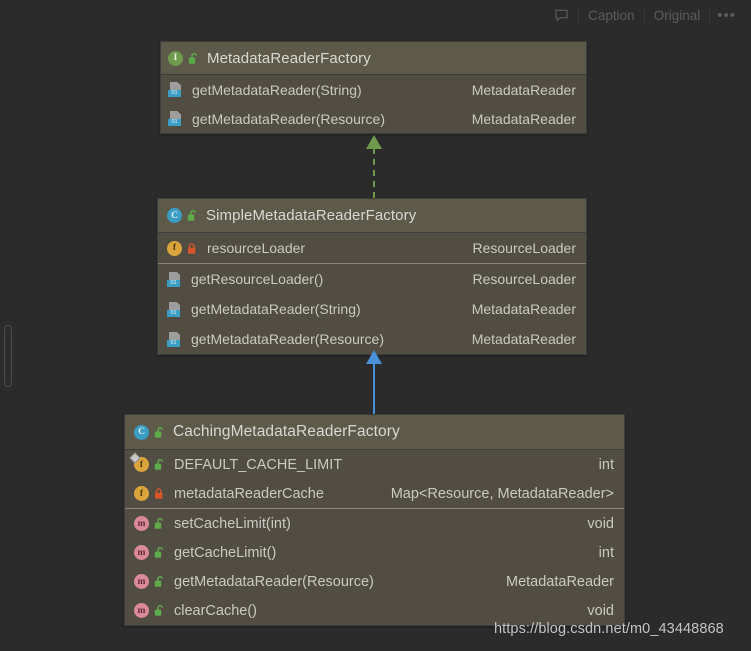 Image resolution: width=751 pixels, height=651 pixels. Describe the element at coordinates (175, 58) in the screenshot. I see `interface-icon: I` at that location.